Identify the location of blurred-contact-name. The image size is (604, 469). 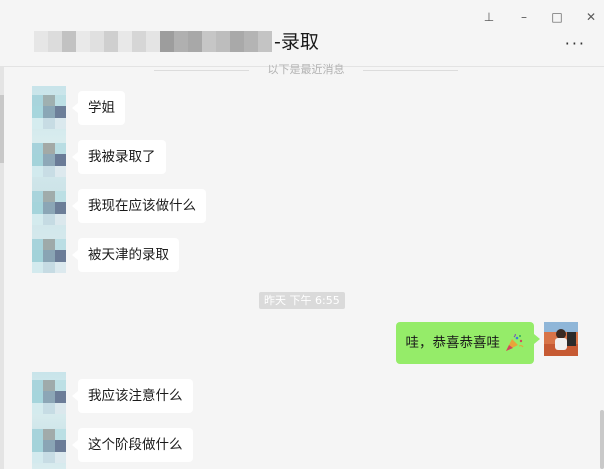
(153, 41).